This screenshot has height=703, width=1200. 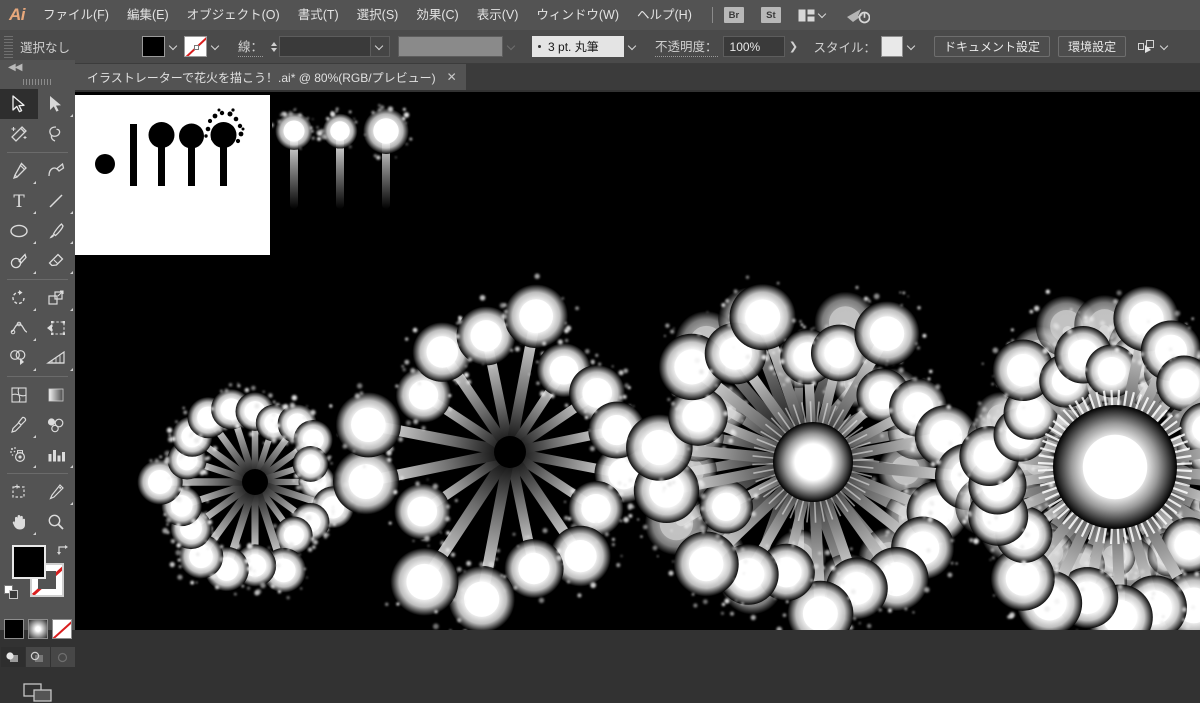 I want to click on pen-tool, so click(x=19, y=171).